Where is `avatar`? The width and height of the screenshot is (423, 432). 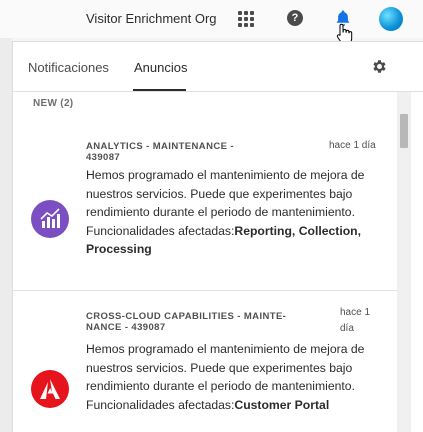 avatar is located at coordinates (391, 19).